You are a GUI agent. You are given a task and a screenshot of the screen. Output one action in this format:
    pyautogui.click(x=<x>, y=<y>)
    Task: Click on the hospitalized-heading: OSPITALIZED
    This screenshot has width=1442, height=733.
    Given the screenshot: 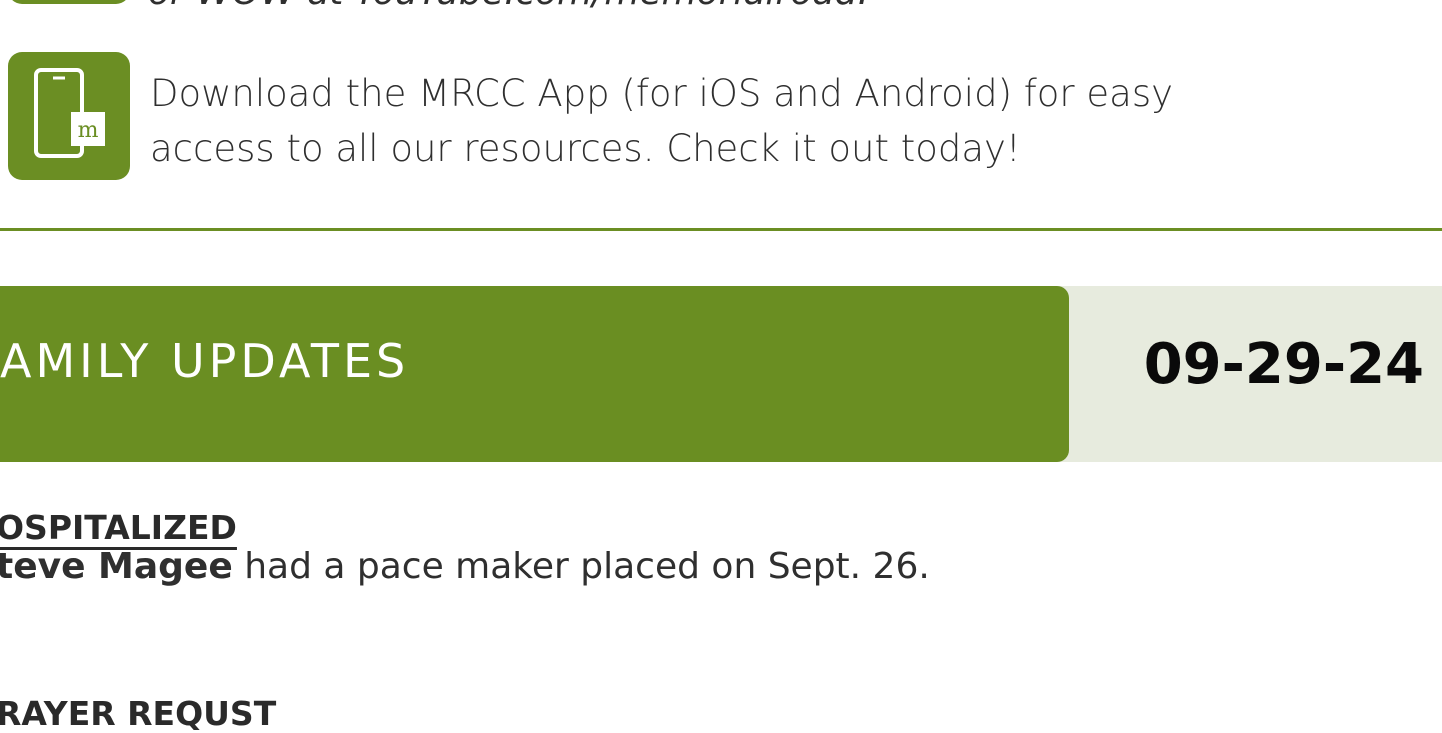 What is the action you would take?
    pyautogui.click(x=118, y=527)
    